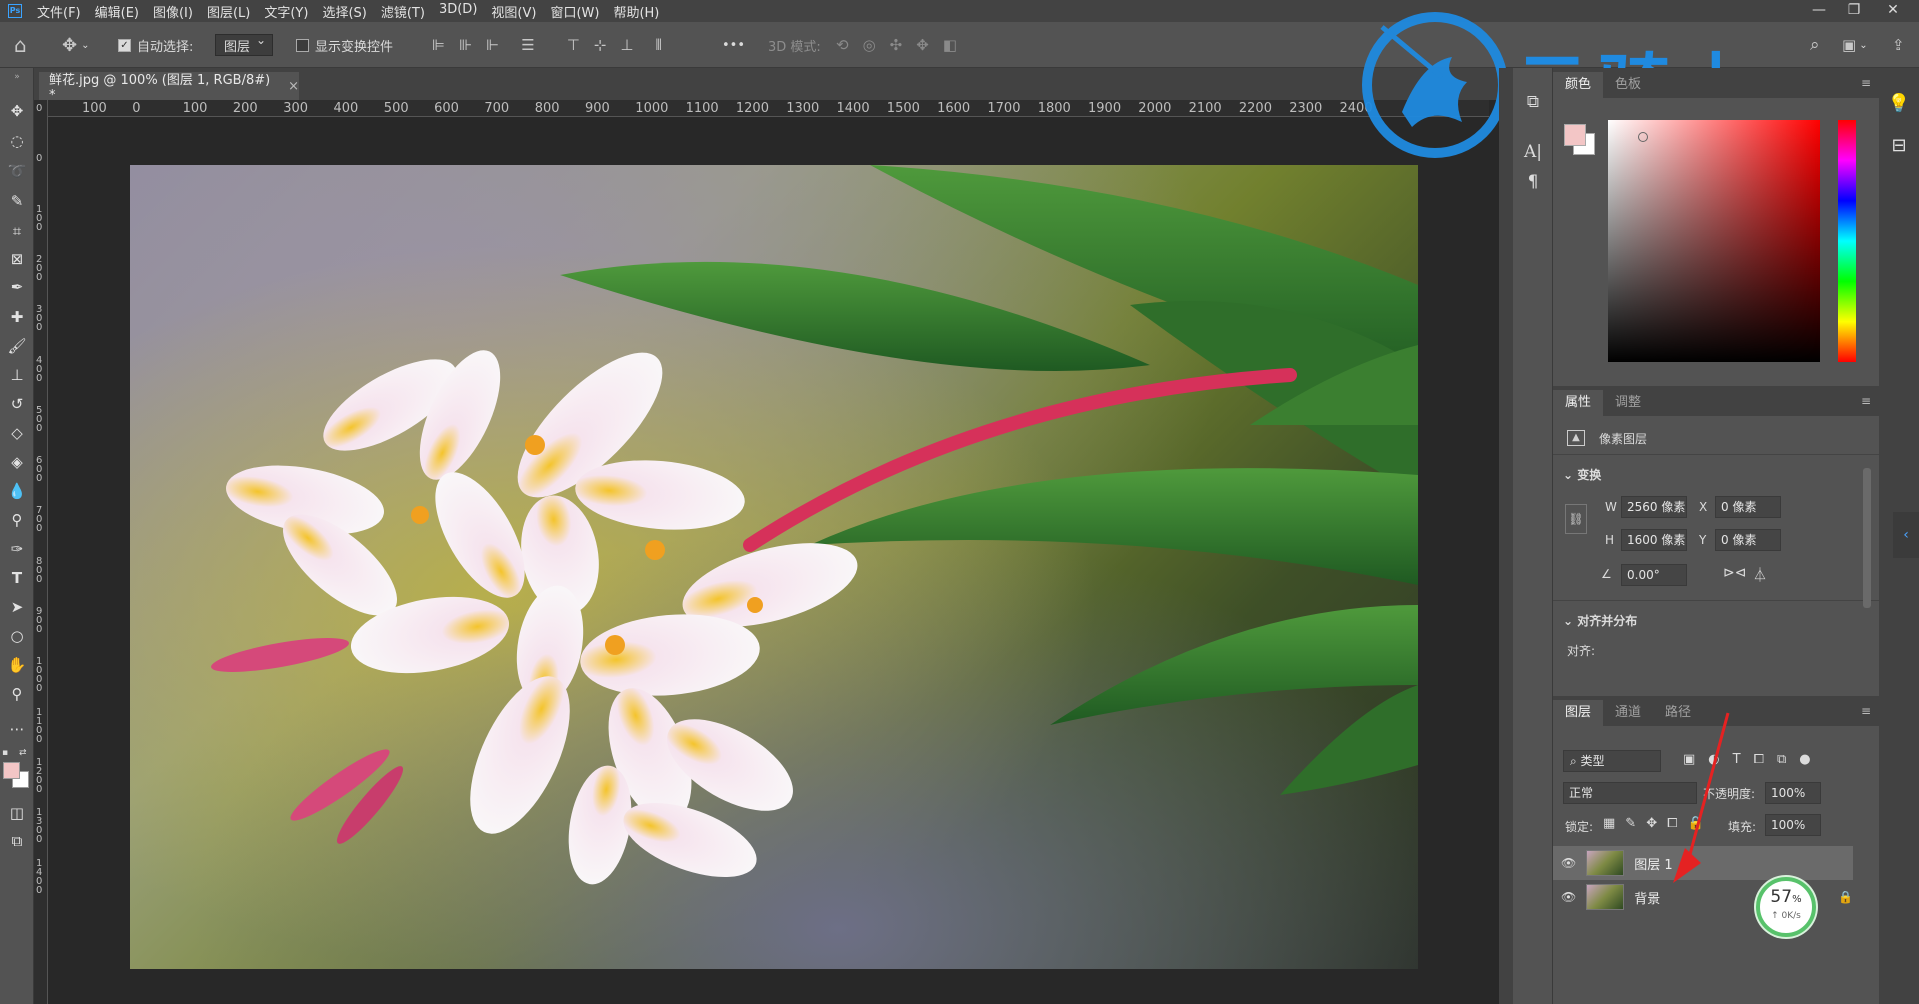 This screenshot has width=1919, height=1004. Describe the element at coordinates (17, 462) in the screenshot. I see `paint-bucket-tool-icon: ◈` at that location.